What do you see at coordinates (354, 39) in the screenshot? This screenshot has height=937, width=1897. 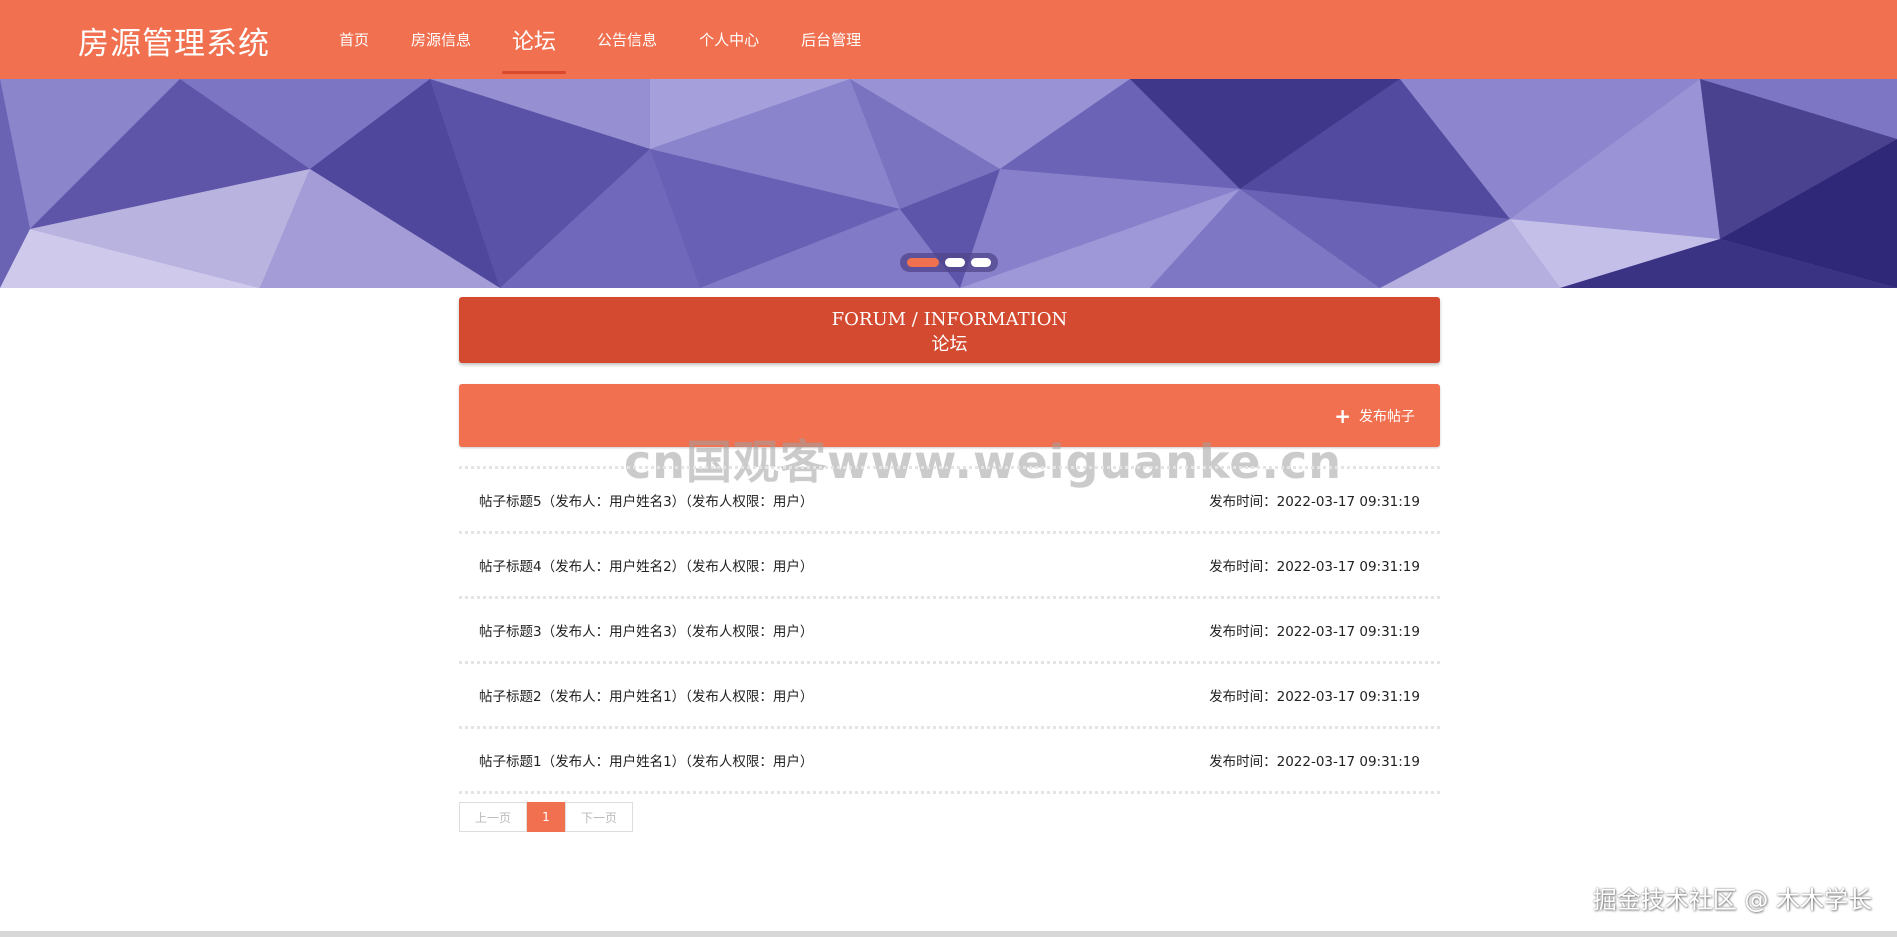 I see `nav-home: 首页` at bounding box center [354, 39].